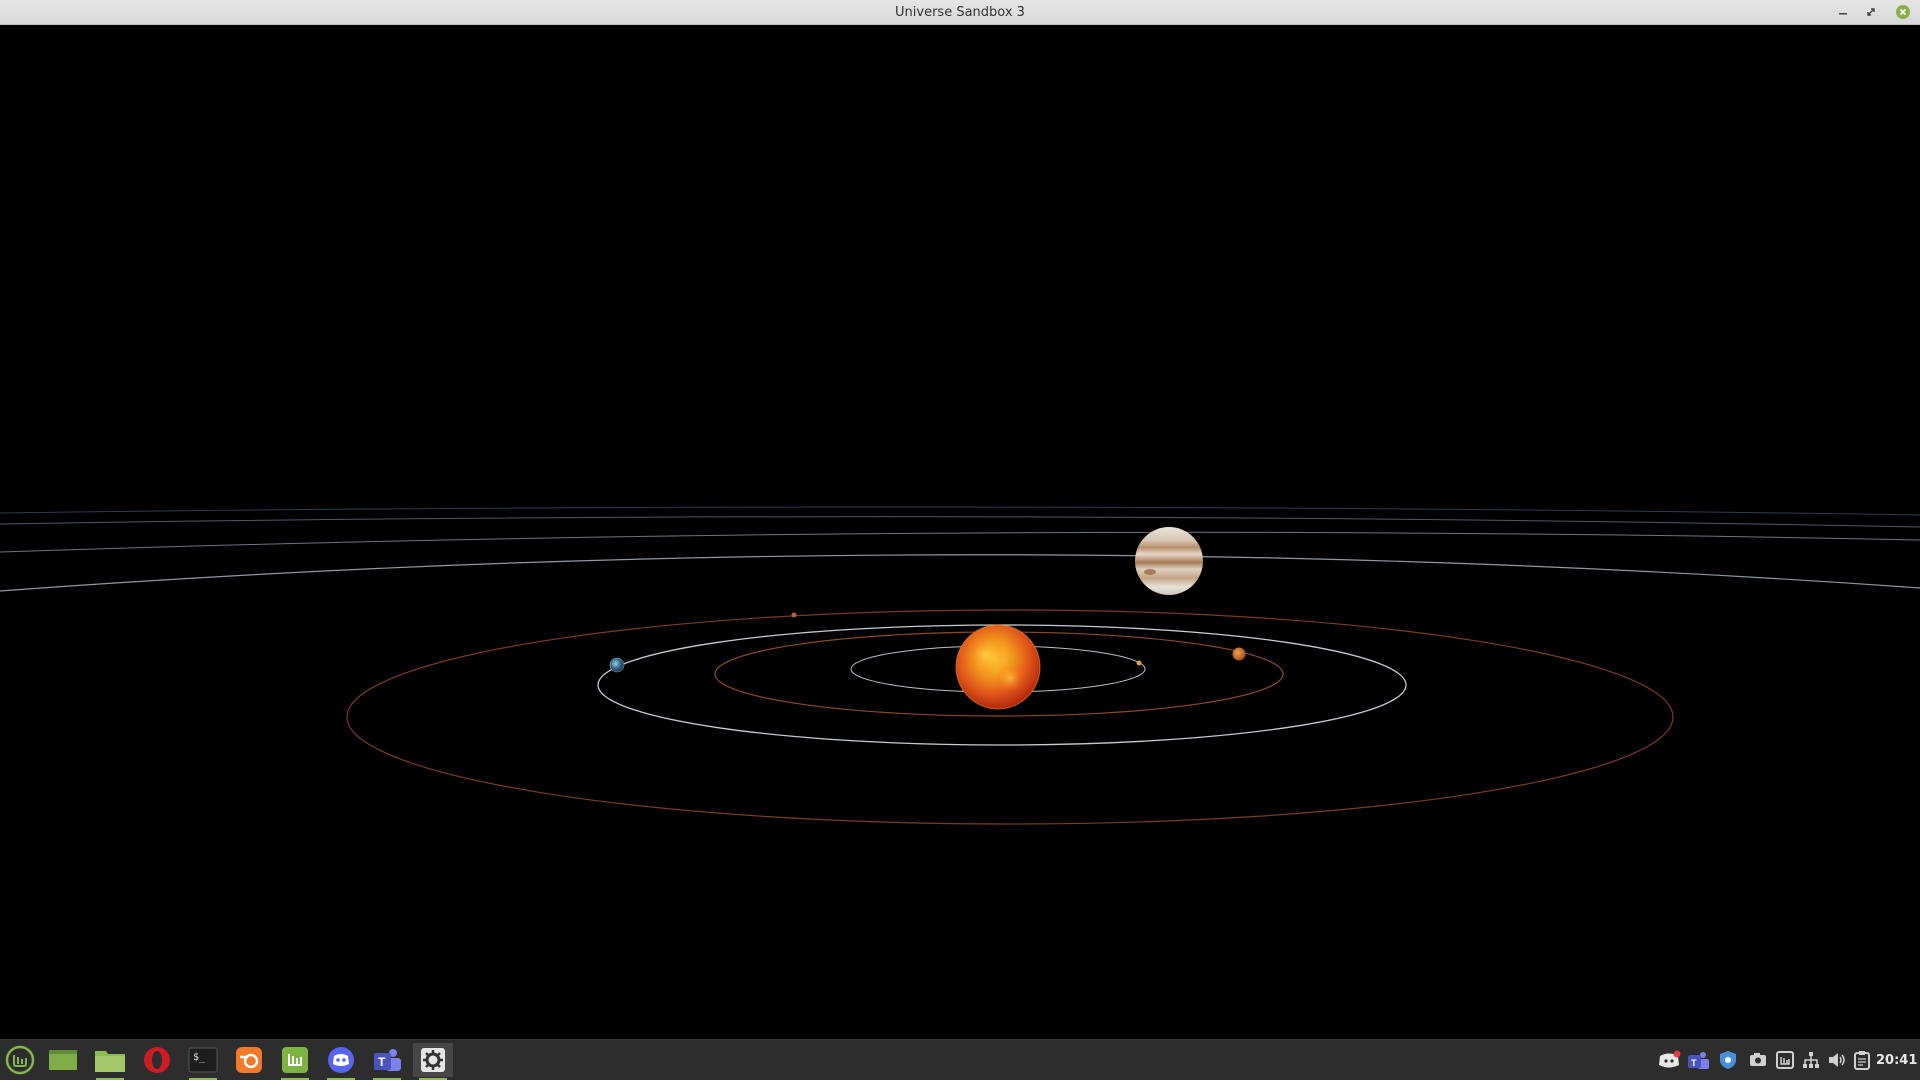  I want to click on settings-icon, so click(433, 1060).